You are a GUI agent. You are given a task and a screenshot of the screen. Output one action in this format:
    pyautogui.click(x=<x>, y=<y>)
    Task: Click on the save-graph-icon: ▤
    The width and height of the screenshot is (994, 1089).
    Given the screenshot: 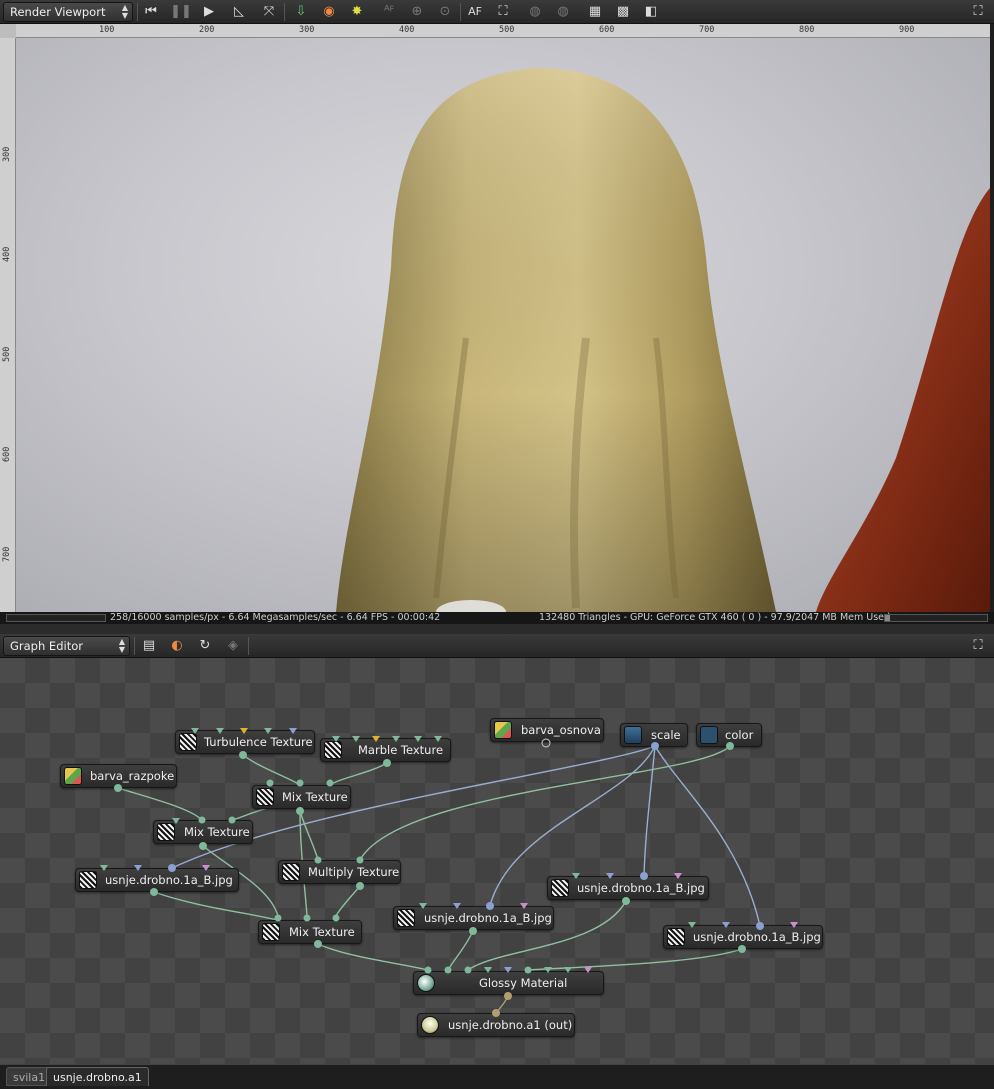 What is the action you would take?
    pyautogui.click(x=149, y=646)
    